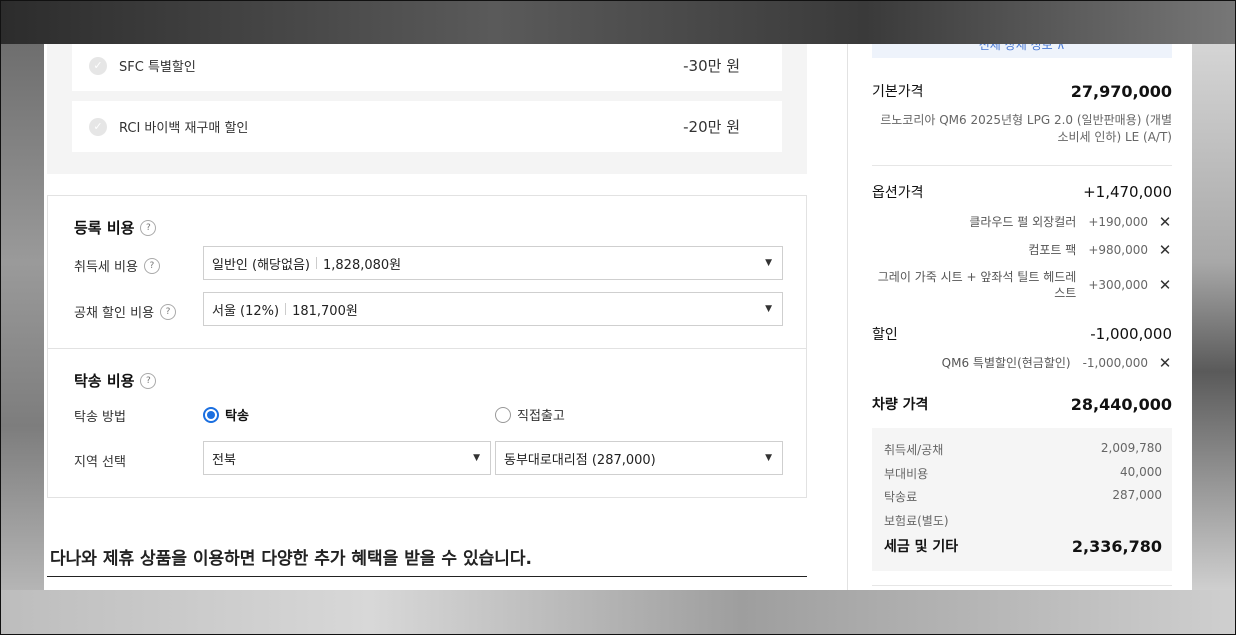  Describe the element at coordinates (898, 92) in the screenshot. I see `base-price-label: 기본가격` at that location.